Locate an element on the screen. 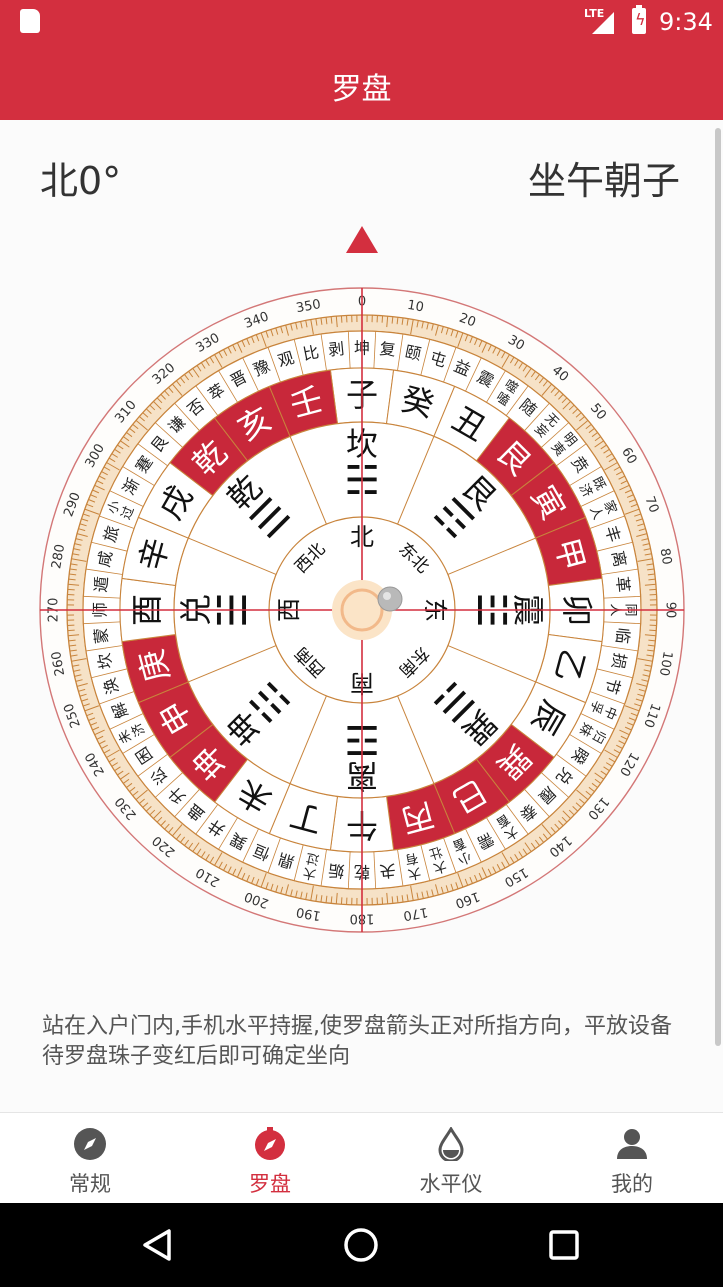 The width and height of the screenshot is (723, 1287). tab-level: 水平仪 is located at coordinates (451, 1158).